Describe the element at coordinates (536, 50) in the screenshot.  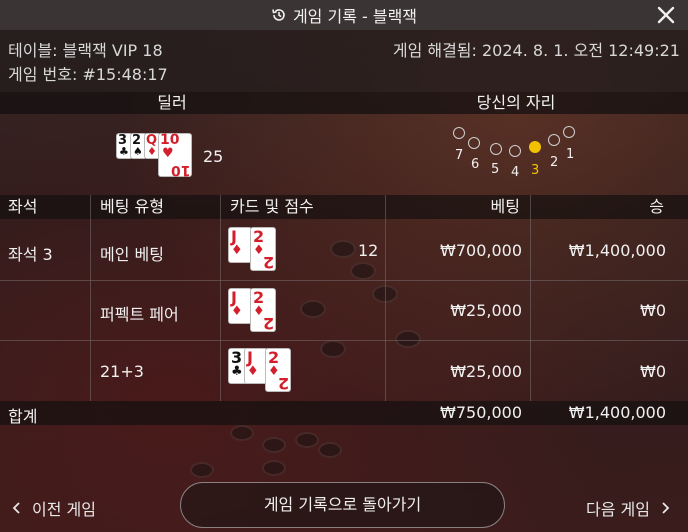
I see `settled-time: 게임 해결됨: 2024. 8. 1. 오전 12:49:21` at that location.